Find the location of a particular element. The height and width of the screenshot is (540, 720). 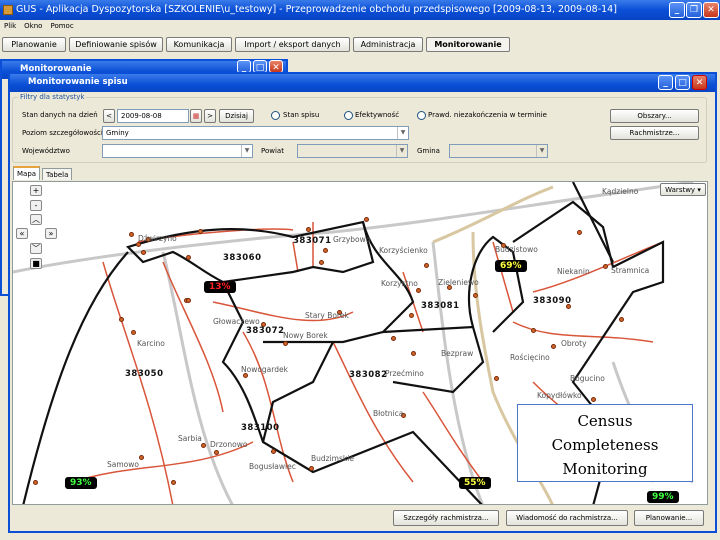

module-census-definition: Definiowanie spisów is located at coordinates (116, 44).